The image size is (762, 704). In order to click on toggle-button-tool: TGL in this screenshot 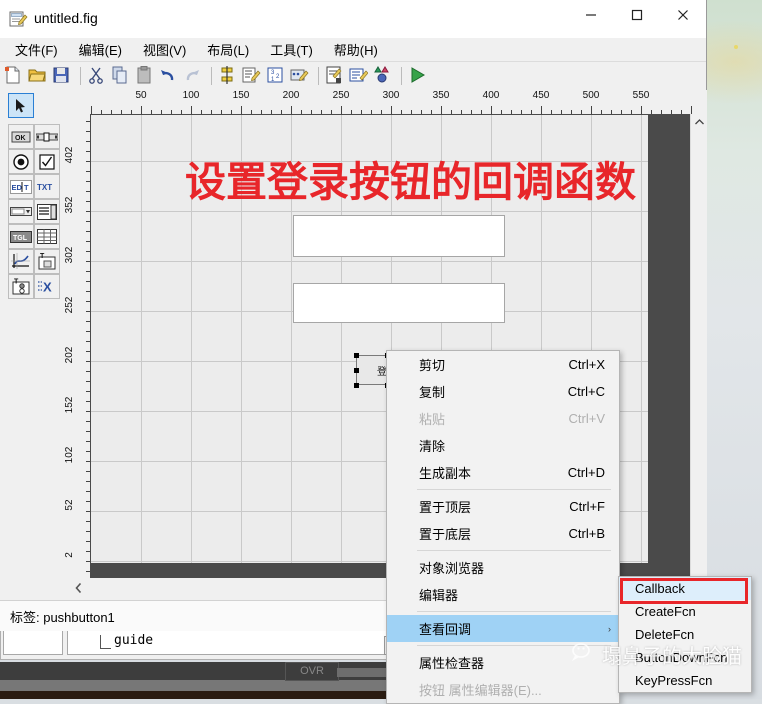, I will do `click(21, 236)`.